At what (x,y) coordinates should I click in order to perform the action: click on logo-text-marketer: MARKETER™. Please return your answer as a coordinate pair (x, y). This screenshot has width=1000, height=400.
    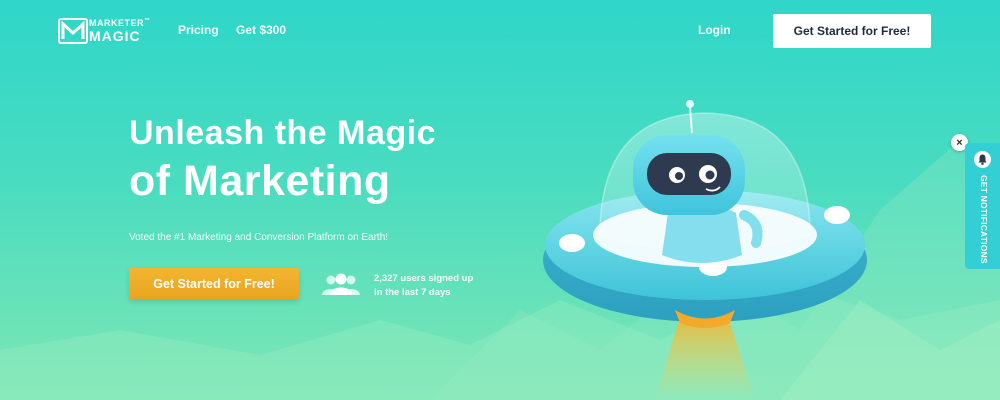
    Looking at the image, I should click on (120, 23).